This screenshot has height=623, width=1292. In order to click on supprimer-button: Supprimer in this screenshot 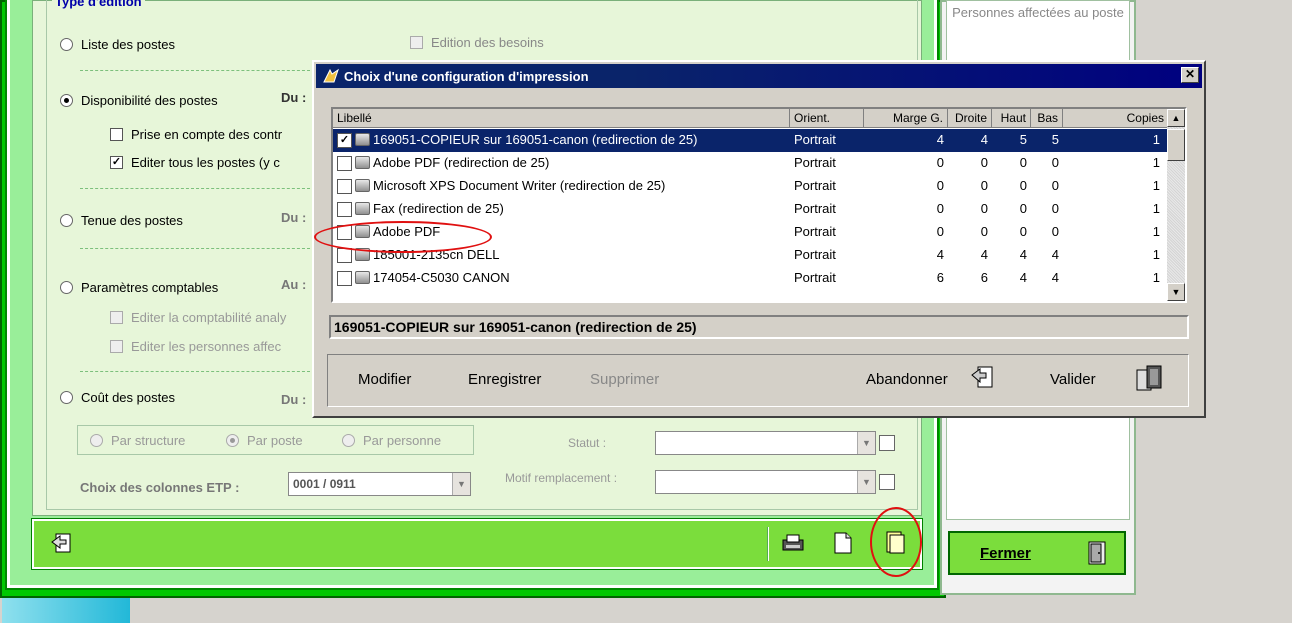, I will do `click(624, 379)`.